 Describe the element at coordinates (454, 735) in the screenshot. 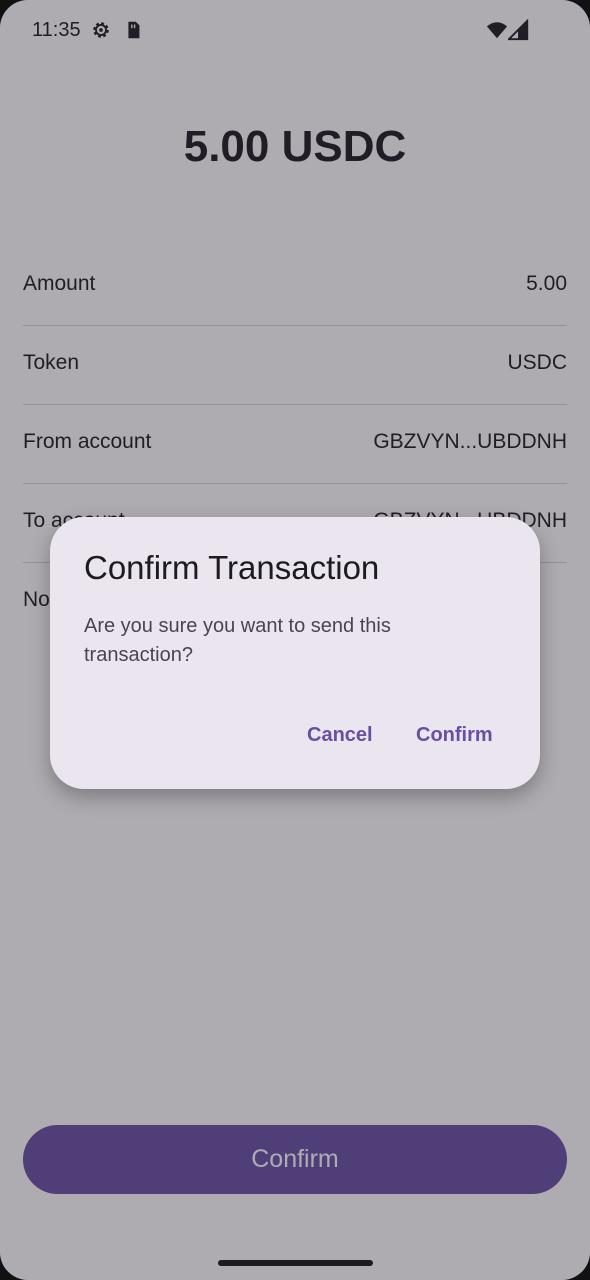

I see `dialog-confirm-button: Confirm` at that location.